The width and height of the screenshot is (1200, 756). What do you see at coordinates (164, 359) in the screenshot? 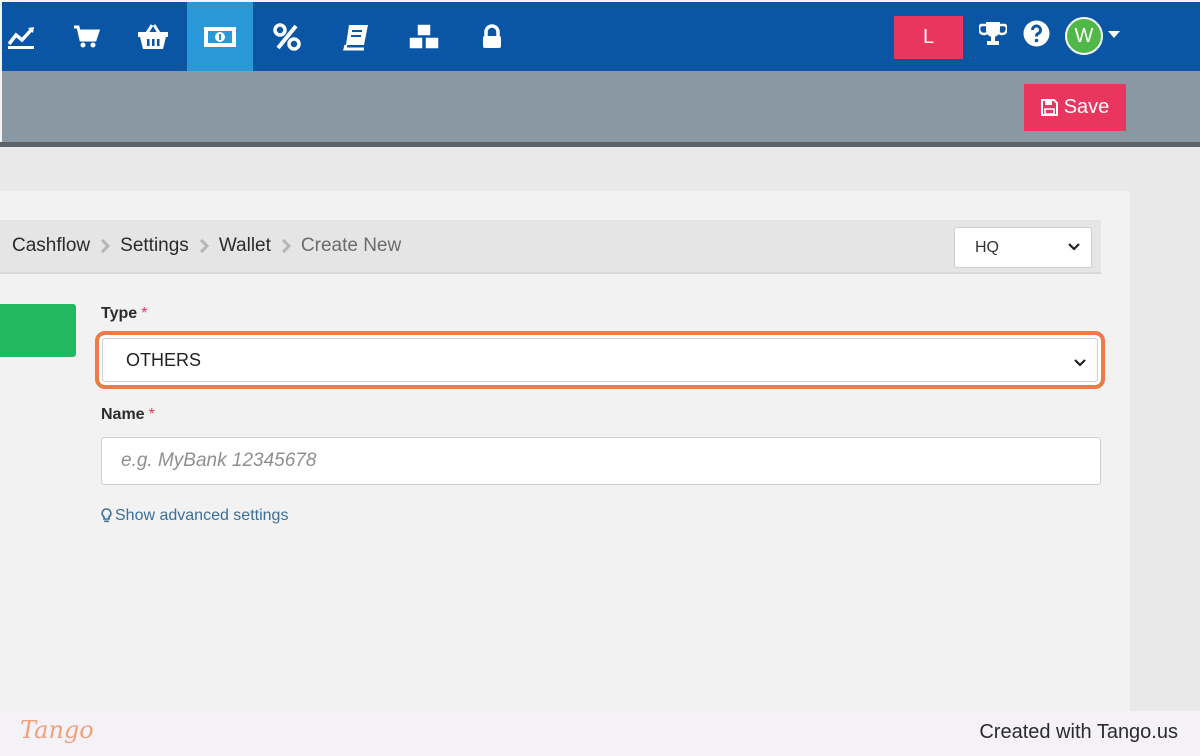
I see `type-select-value: OTHERS` at bounding box center [164, 359].